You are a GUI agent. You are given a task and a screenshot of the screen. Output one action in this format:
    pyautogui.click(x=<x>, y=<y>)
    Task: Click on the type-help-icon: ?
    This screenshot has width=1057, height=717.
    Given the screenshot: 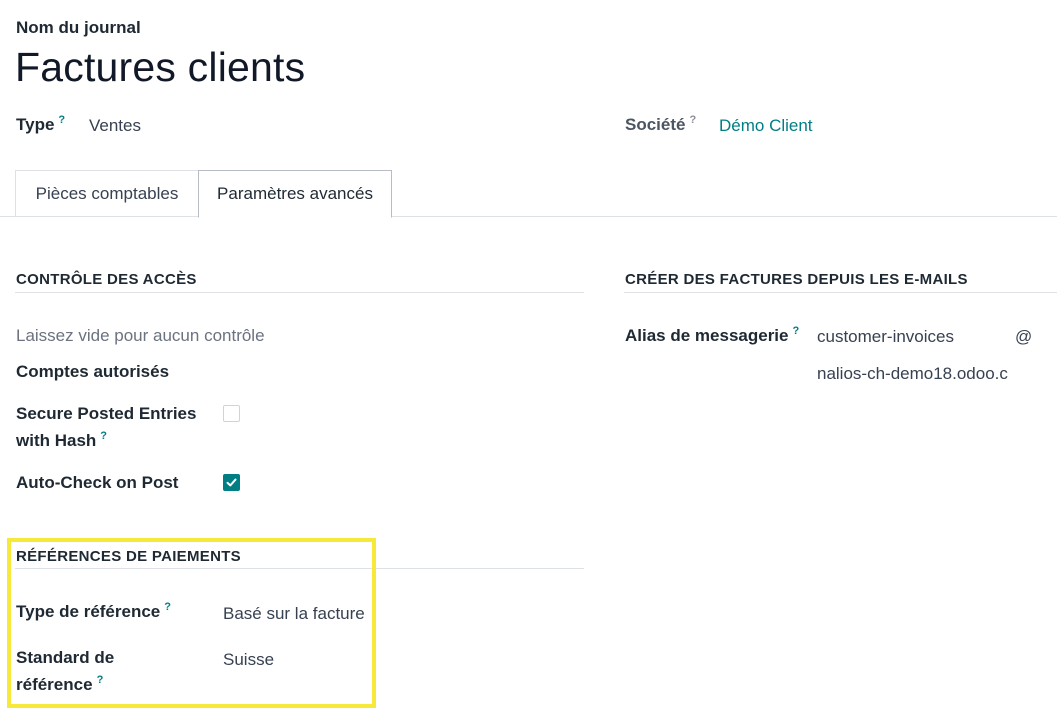 What is the action you would take?
    pyautogui.click(x=61, y=120)
    